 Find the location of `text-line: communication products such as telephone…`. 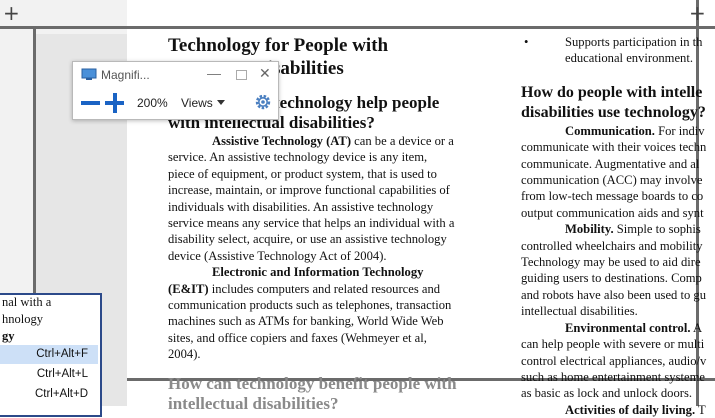

text-line: communication products such as telephone… is located at coordinates (310, 305).